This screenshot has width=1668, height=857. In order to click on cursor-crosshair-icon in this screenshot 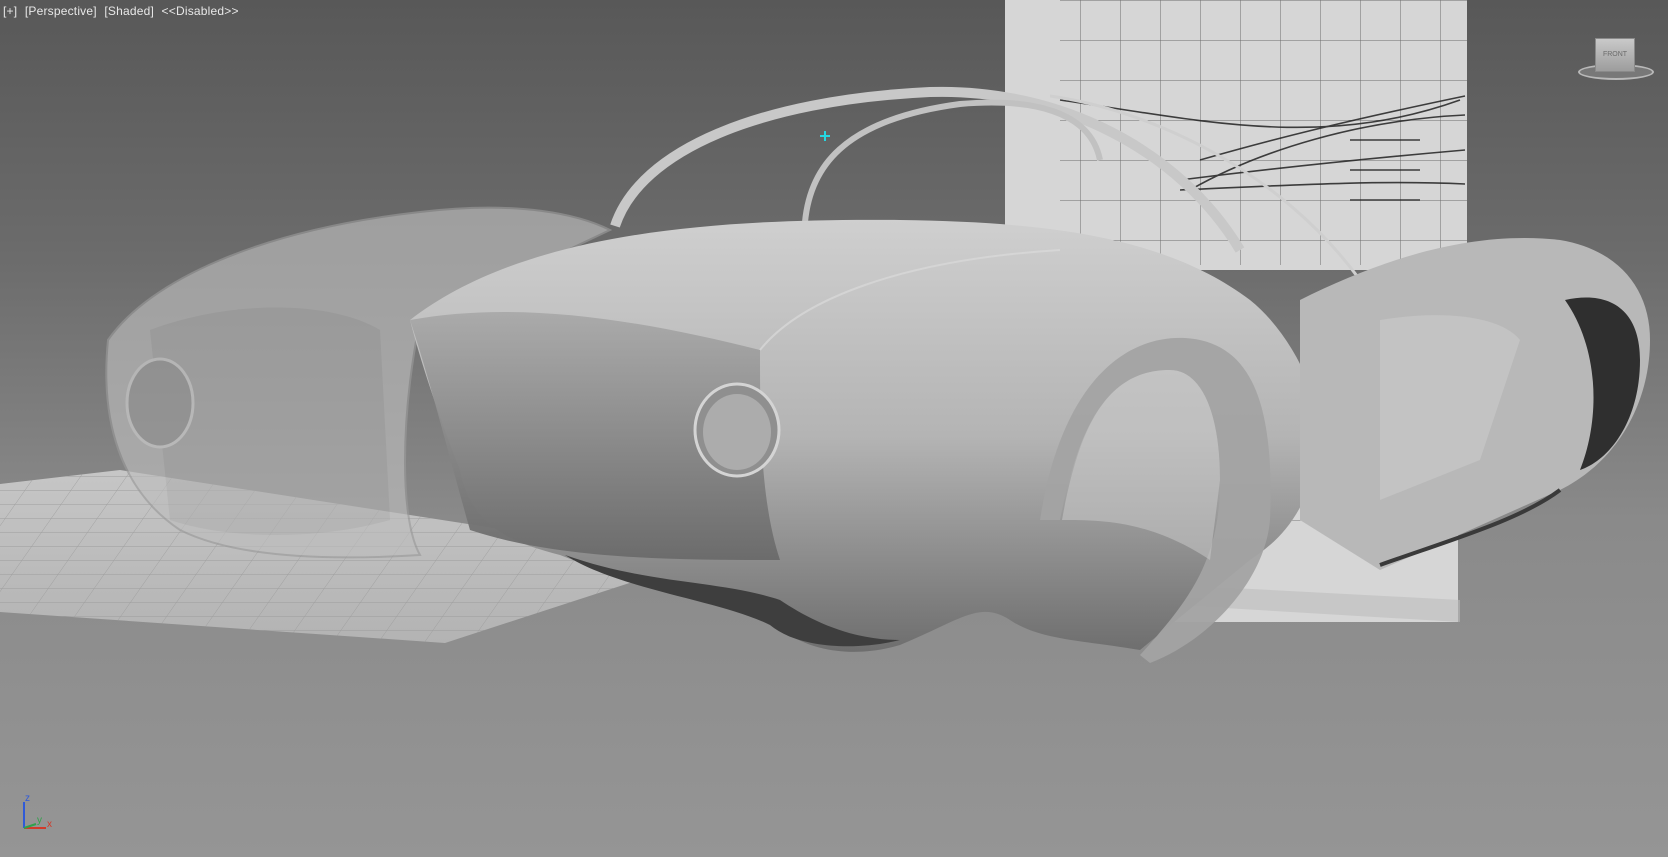, I will do `click(825, 136)`.